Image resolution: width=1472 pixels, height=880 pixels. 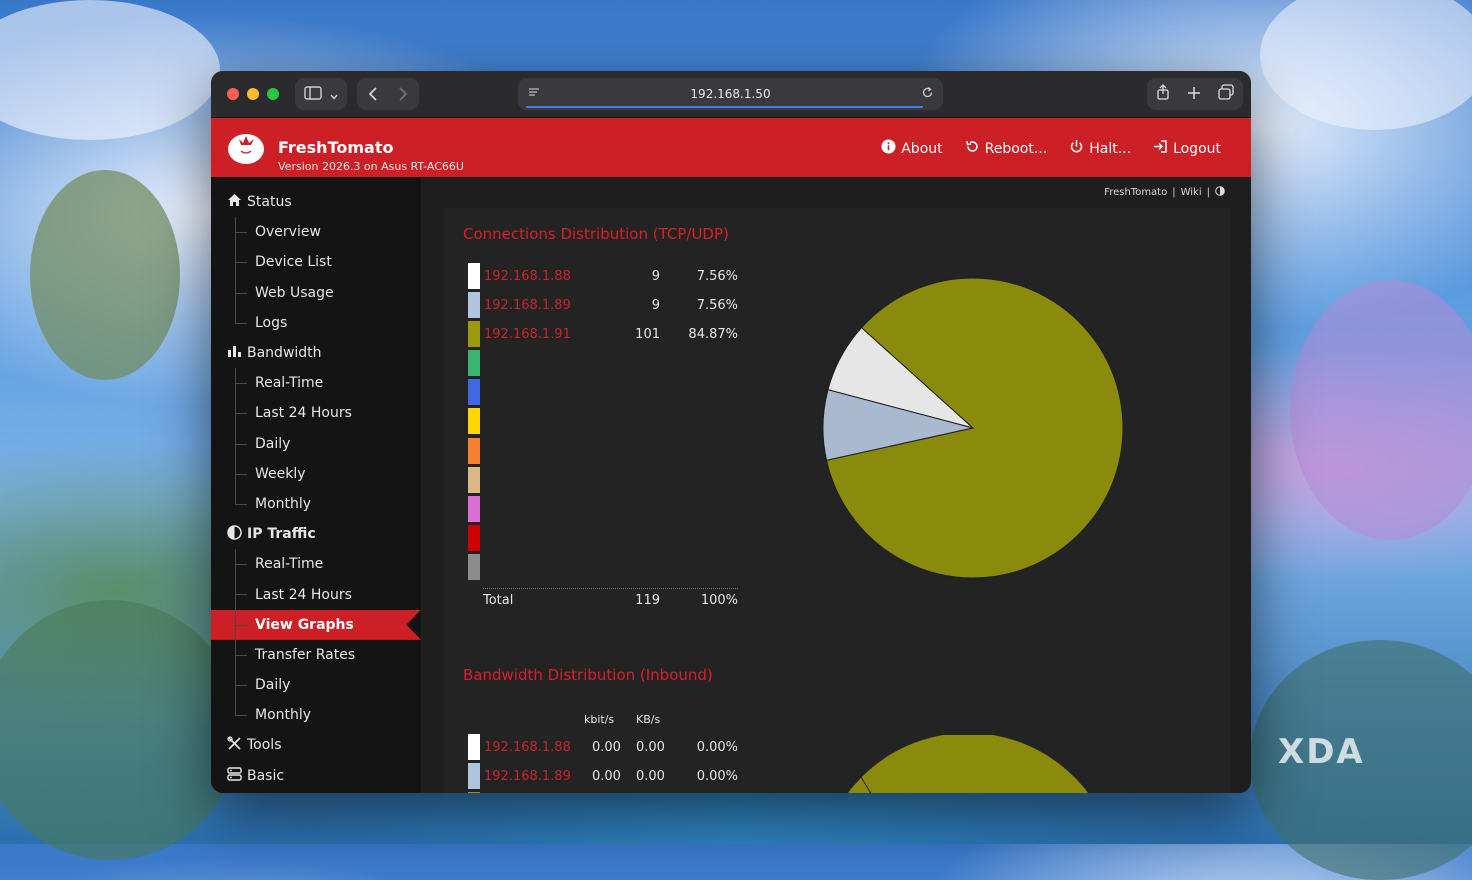 I want to click on bw-legend-row: 192.168.1.89 0.00 0.00 0.00%, so click(x=603, y=776).